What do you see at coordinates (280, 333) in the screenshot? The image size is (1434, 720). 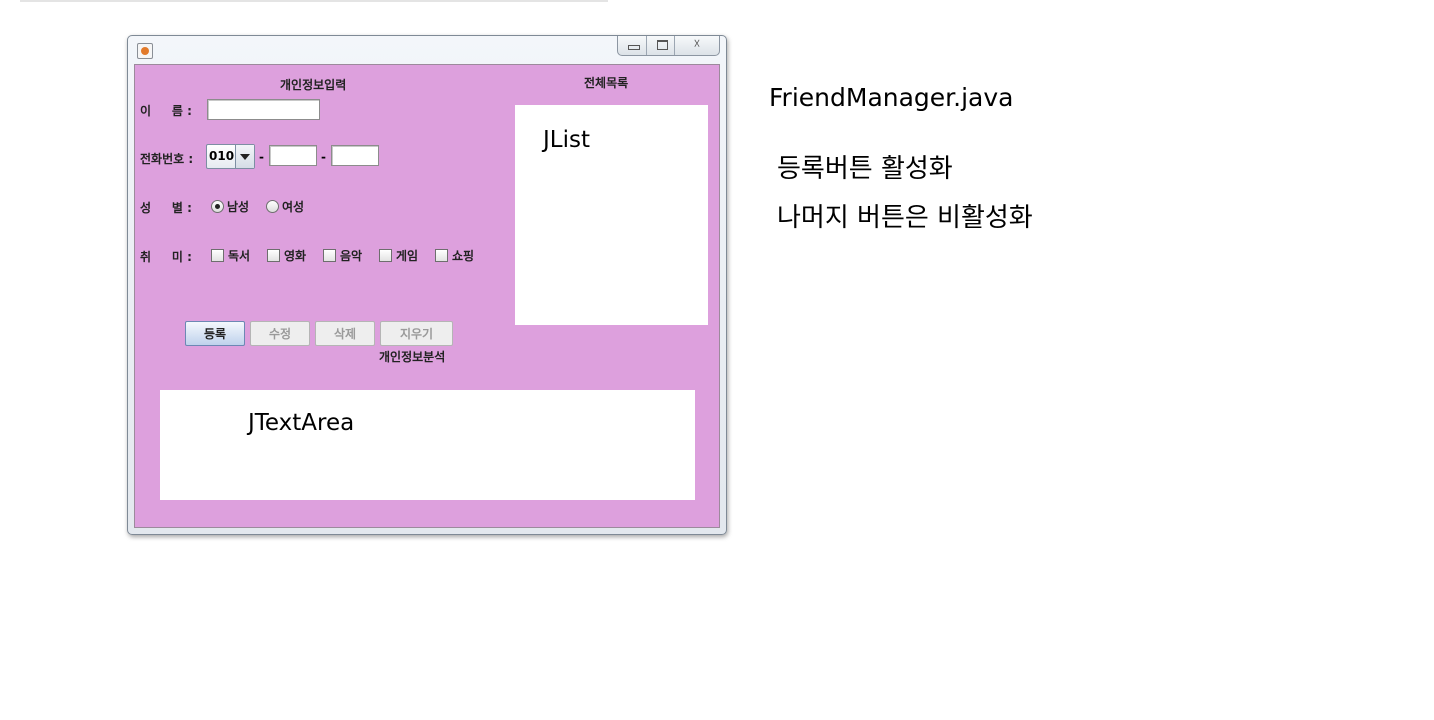 I see `edit-button: 수정` at bounding box center [280, 333].